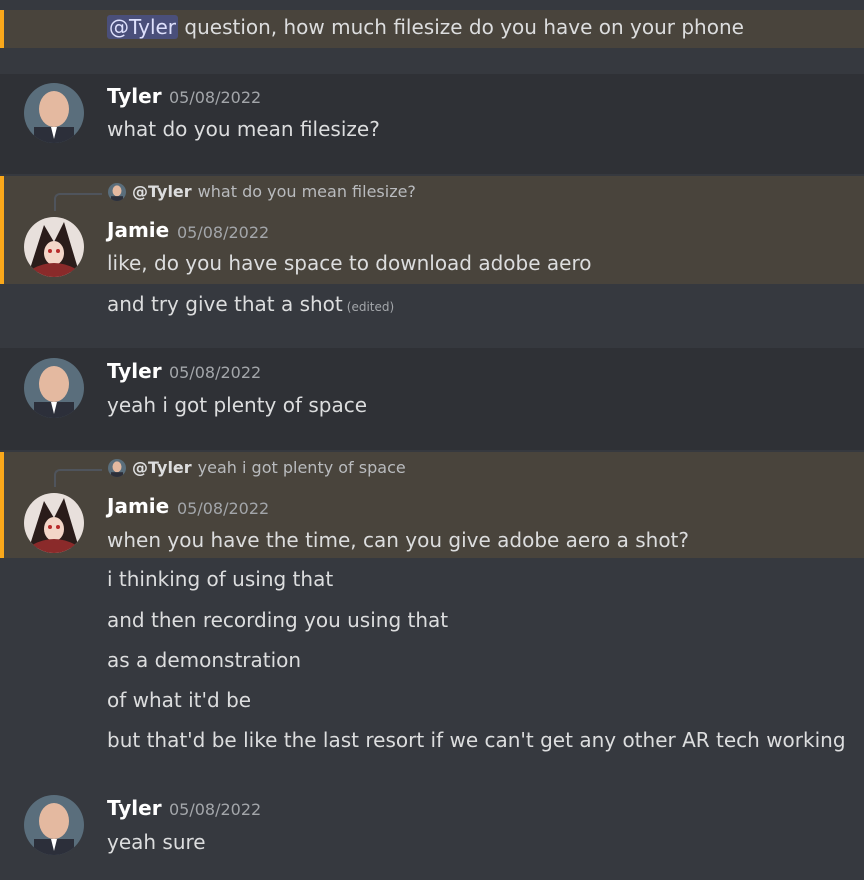 The width and height of the screenshot is (864, 880). Describe the element at coordinates (179, 700) in the screenshot. I see `message-text: of what it'd be` at that location.